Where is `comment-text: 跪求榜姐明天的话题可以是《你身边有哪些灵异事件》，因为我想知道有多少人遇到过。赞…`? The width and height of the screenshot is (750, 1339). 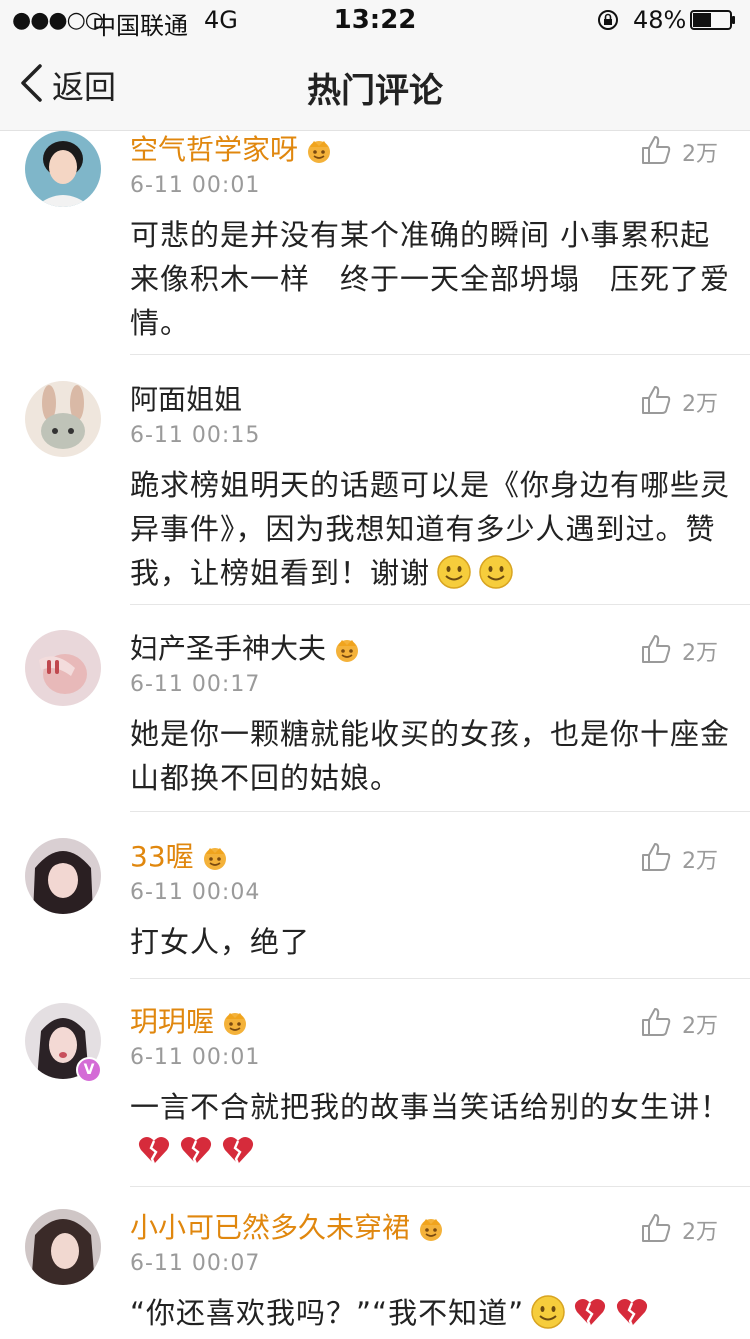 comment-text: 跪求榜姐明天的话题可以是《你身边有哪些灵异事件》，因为我想知道有多少人遇到过。赞… is located at coordinates (430, 529).